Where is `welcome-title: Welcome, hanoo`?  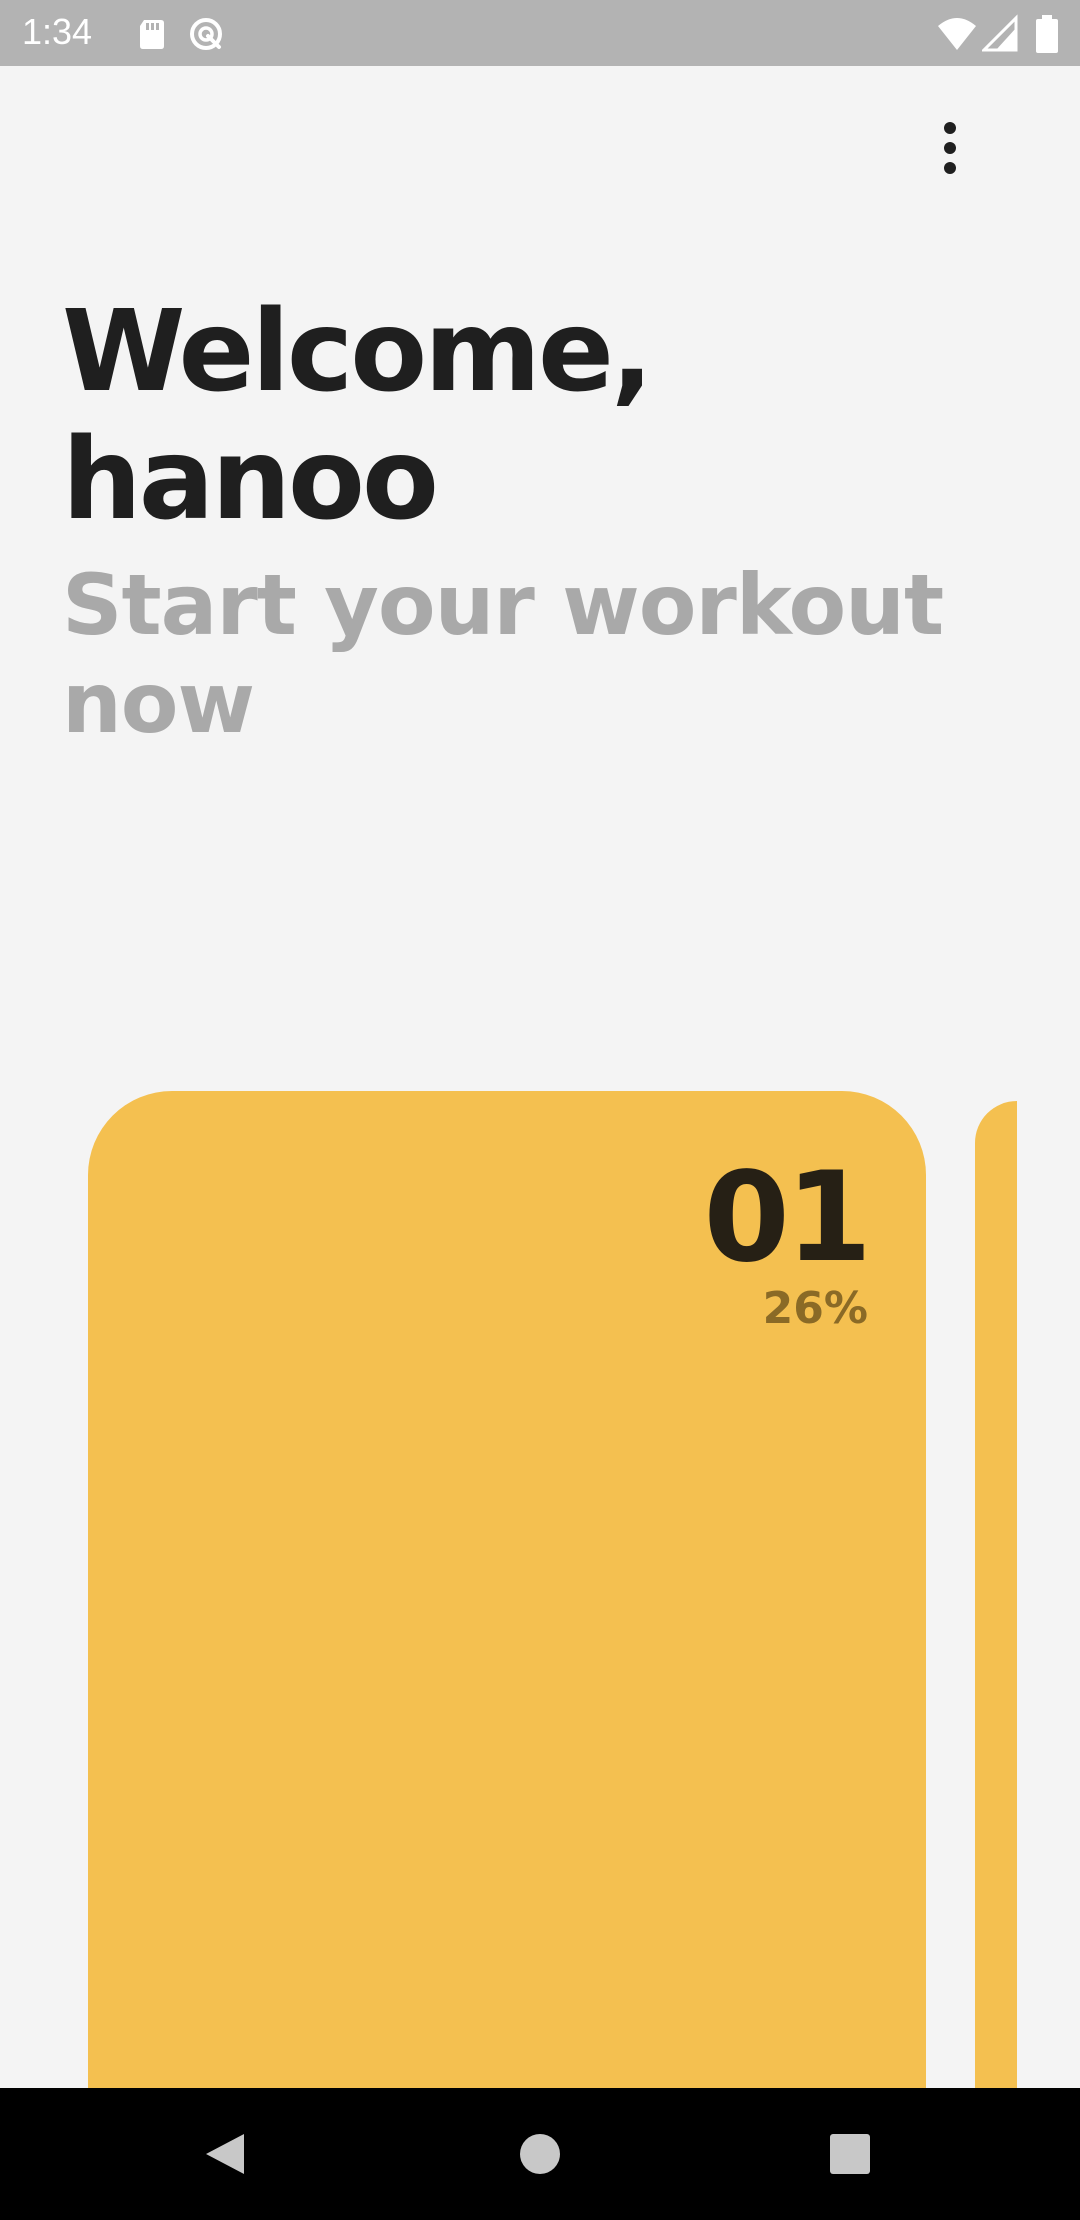
welcome-title: Welcome, hanoo is located at coordinates (357, 416).